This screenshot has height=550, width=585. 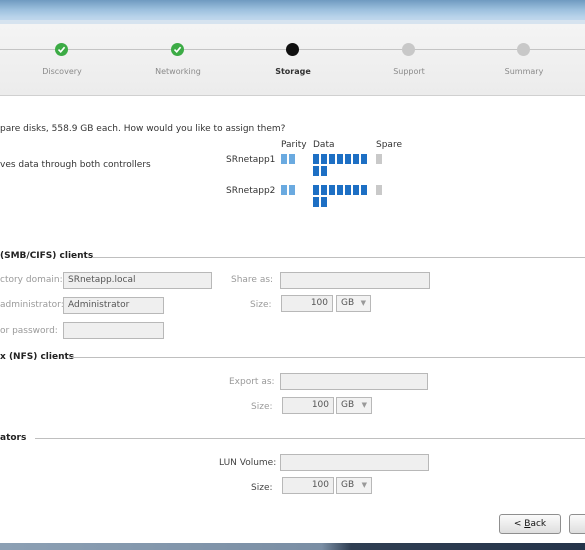 I want to click on smb-domain-field: SRnetapp.local, so click(x=137, y=280).